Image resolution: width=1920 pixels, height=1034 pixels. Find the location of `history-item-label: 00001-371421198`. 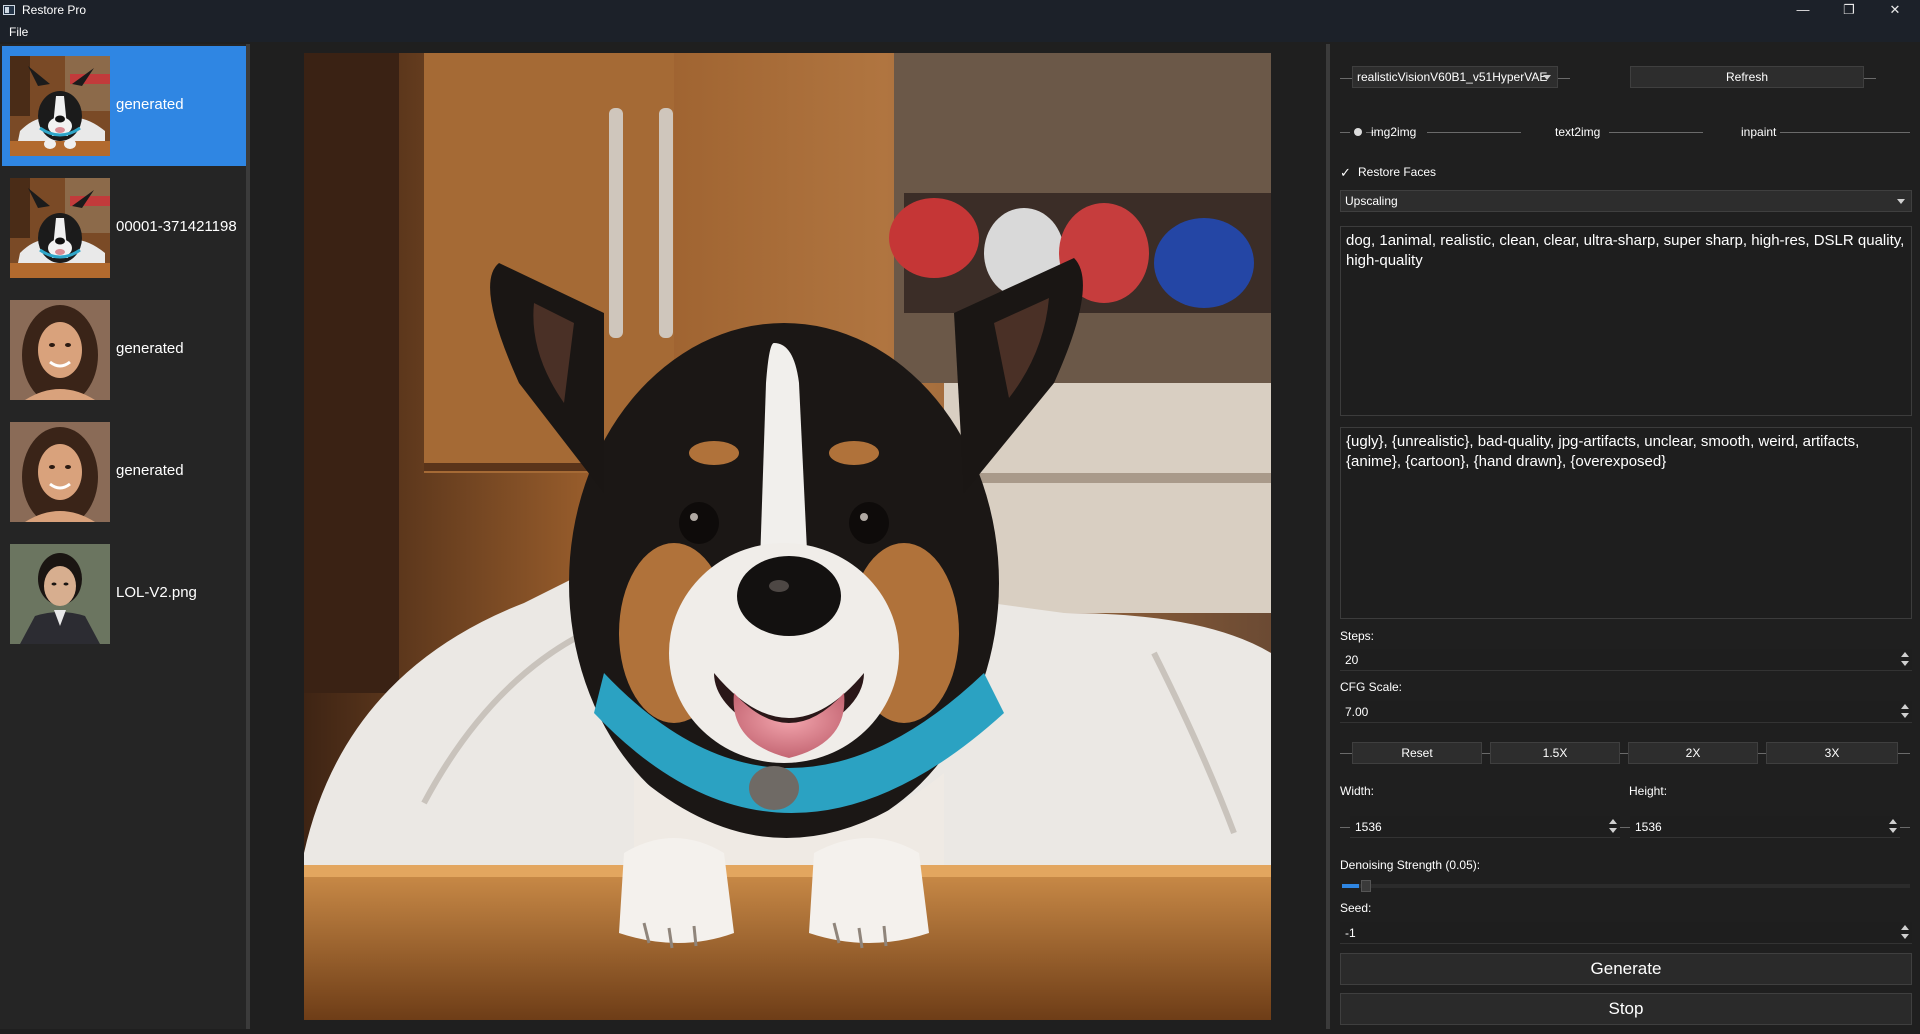

history-item-label: 00001-371421198 is located at coordinates (176, 226).